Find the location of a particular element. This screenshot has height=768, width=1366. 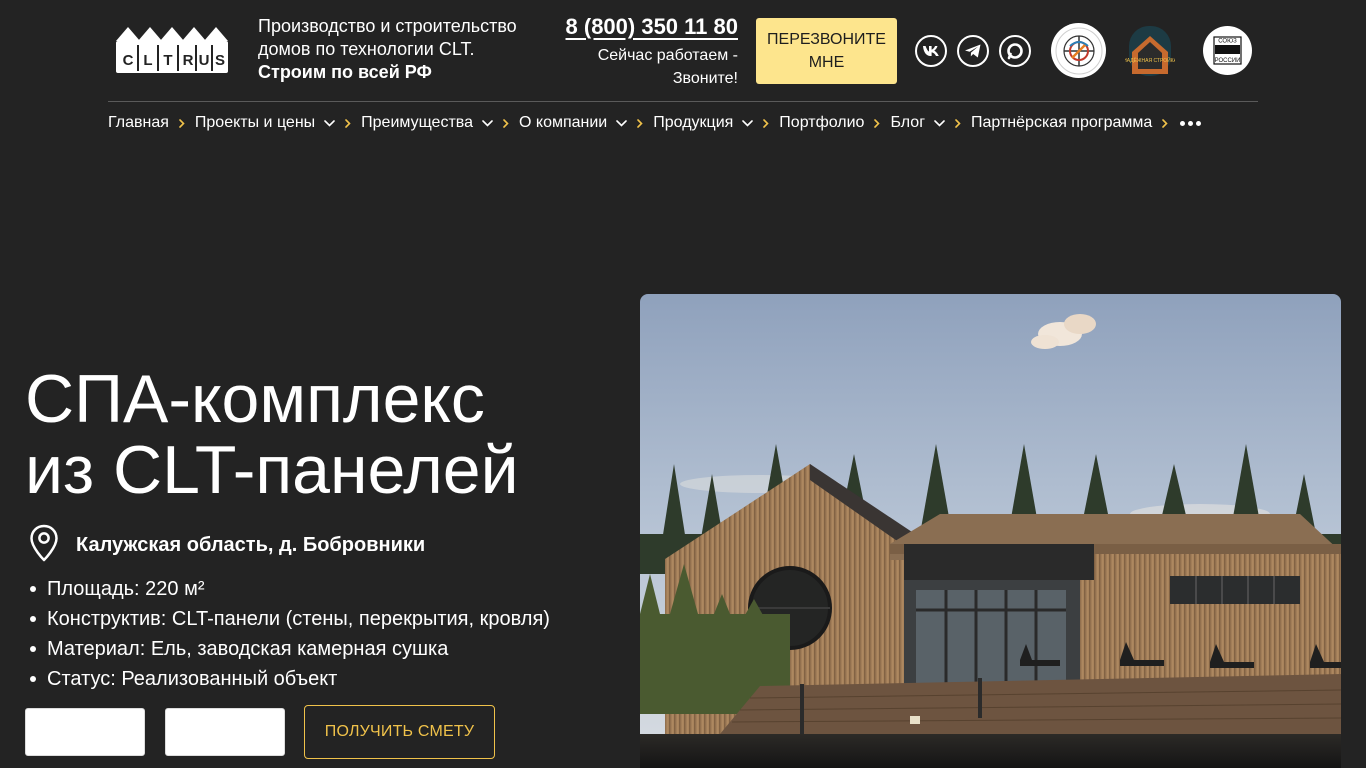

work-status-line-2: Звоните! is located at coordinates (705, 78).